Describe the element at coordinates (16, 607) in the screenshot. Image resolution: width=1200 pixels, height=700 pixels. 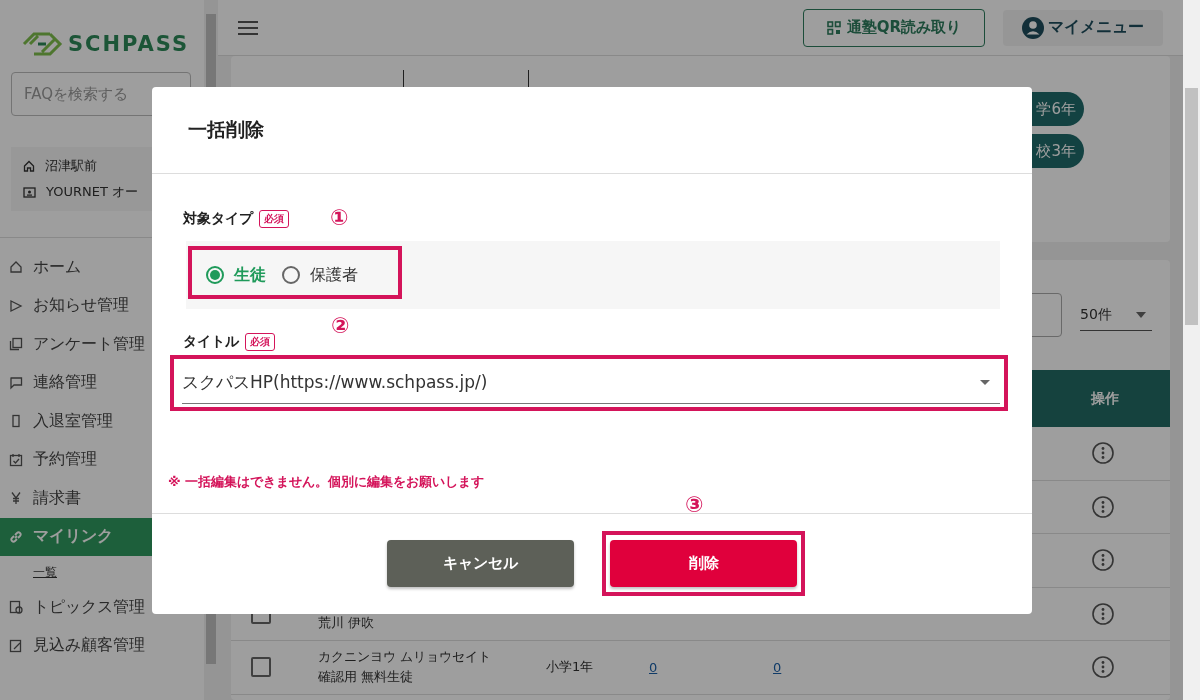
I see `topic-icon` at that location.